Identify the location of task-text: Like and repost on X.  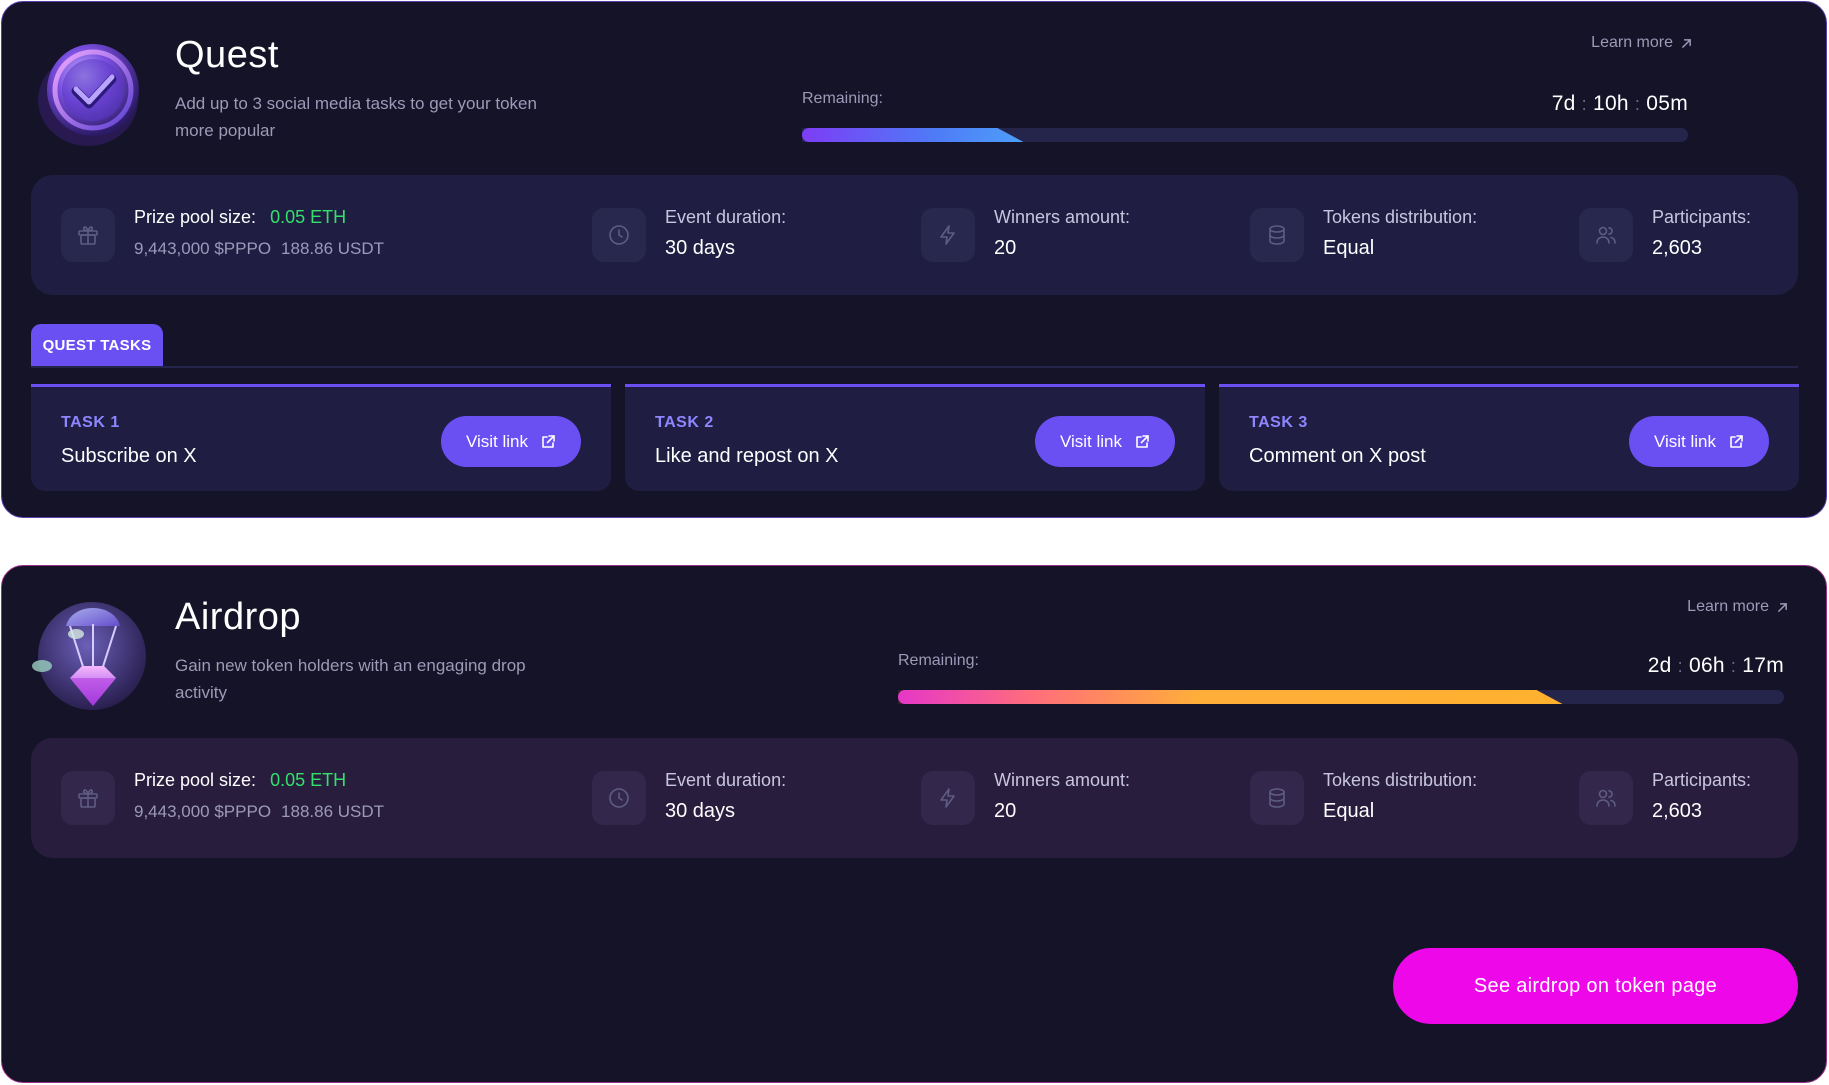
(747, 456).